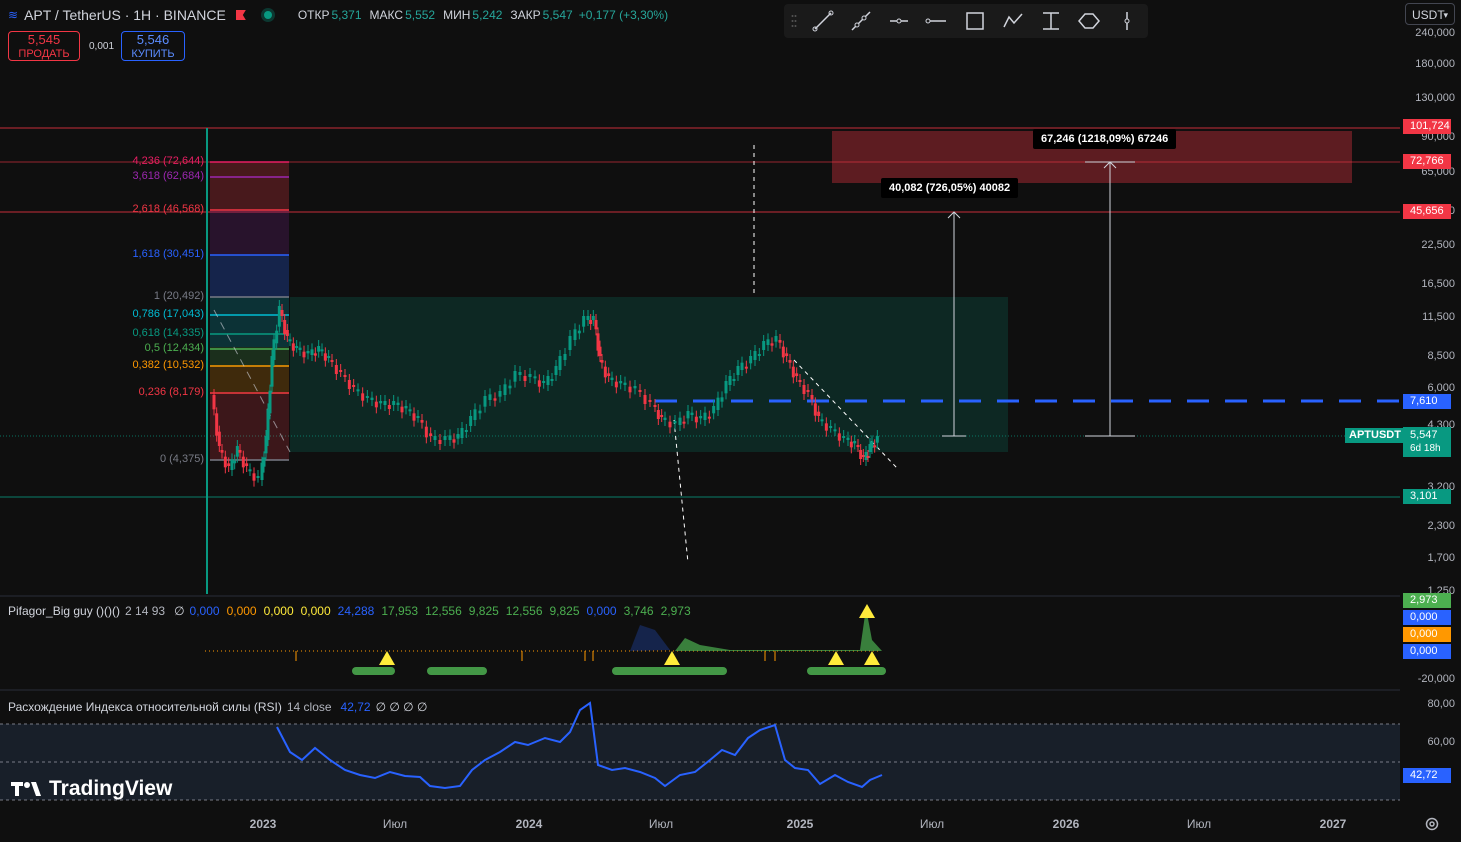 The image size is (1461, 842). What do you see at coordinates (171, 392) in the screenshot?
I see `fib-level-label: 0,236 (8,179)` at bounding box center [171, 392].